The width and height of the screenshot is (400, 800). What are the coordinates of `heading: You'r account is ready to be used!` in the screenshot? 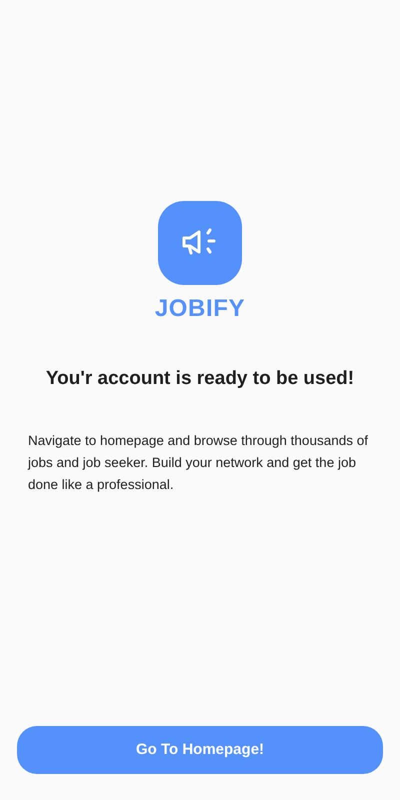 It's located at (200, 379).